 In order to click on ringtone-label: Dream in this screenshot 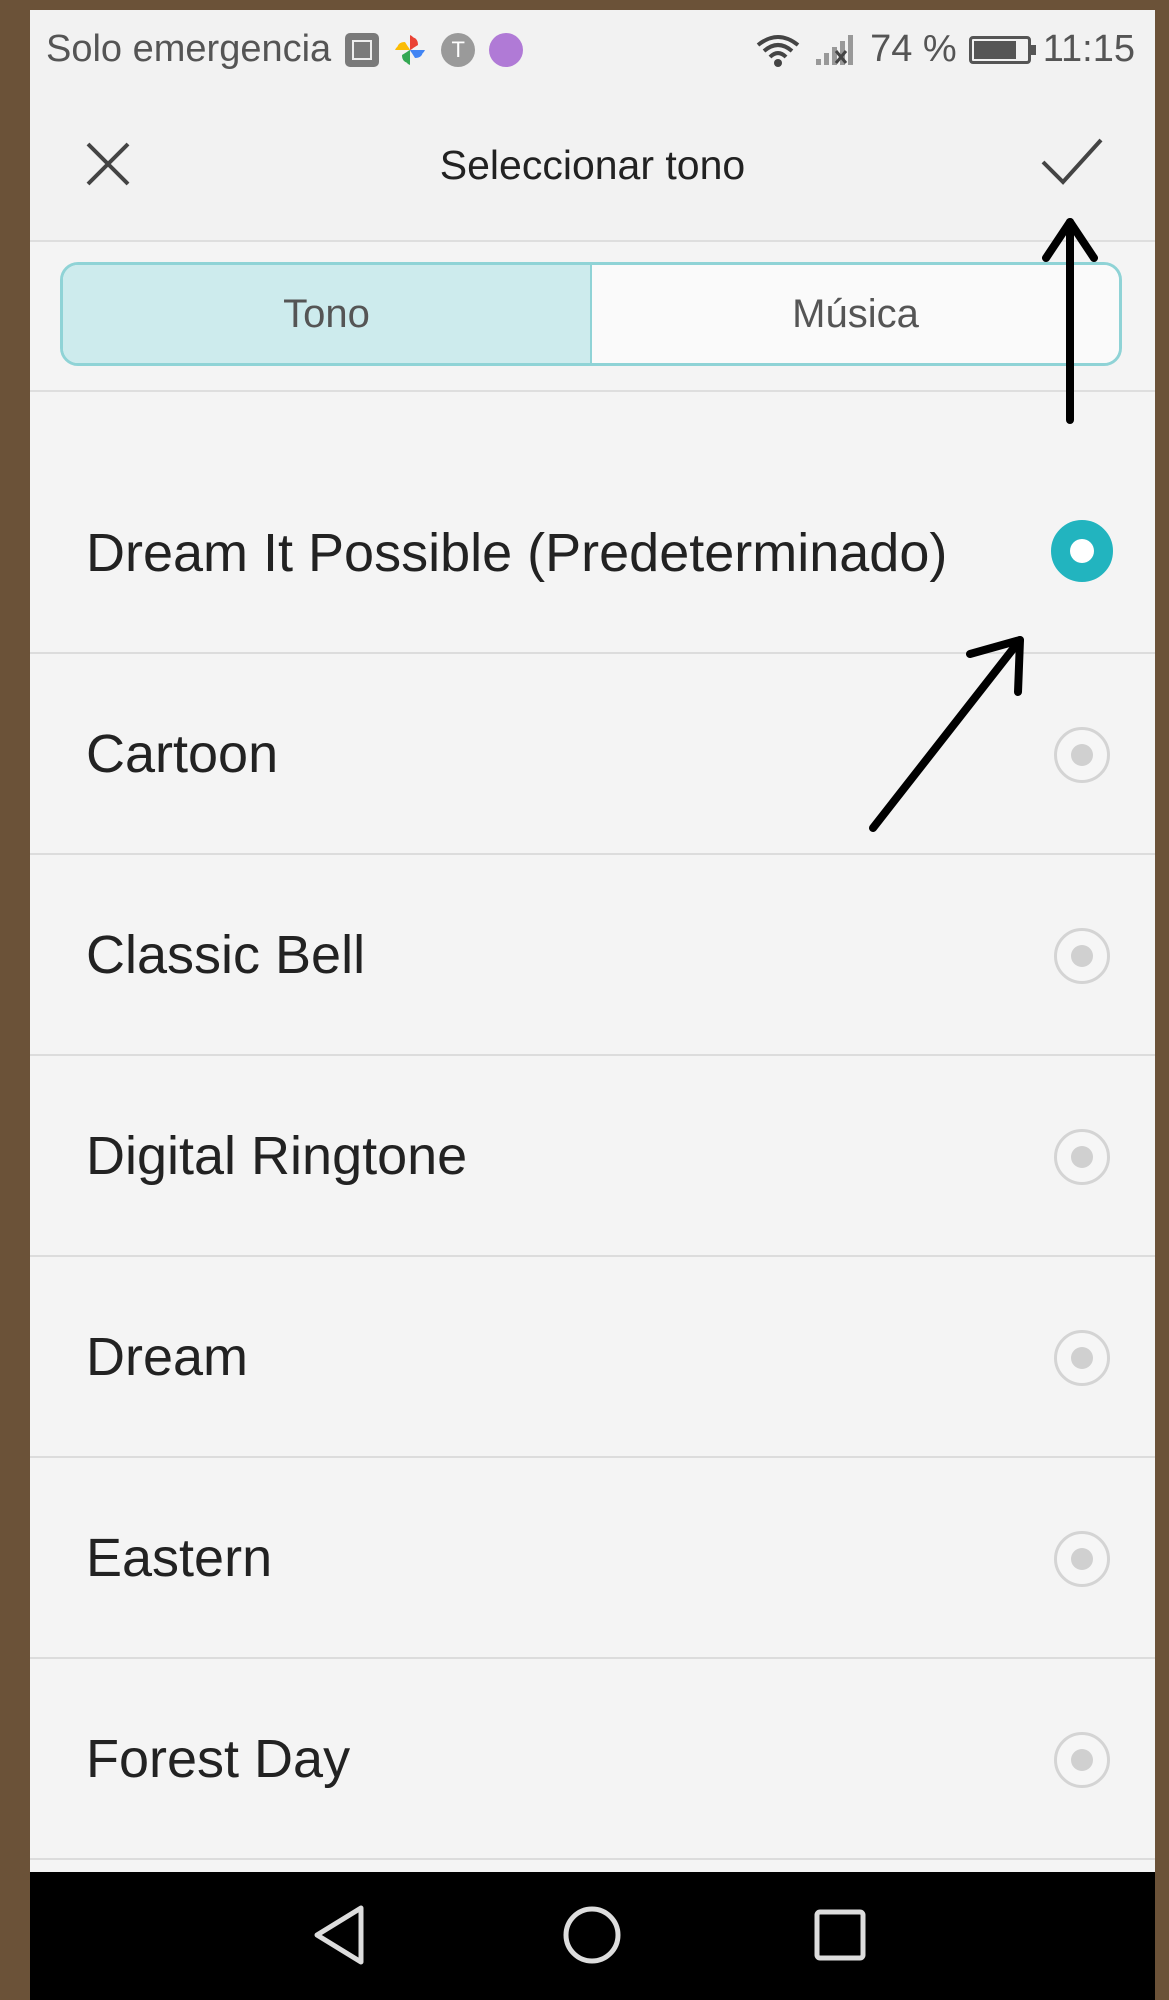, I will do `click(167, 1357)`.